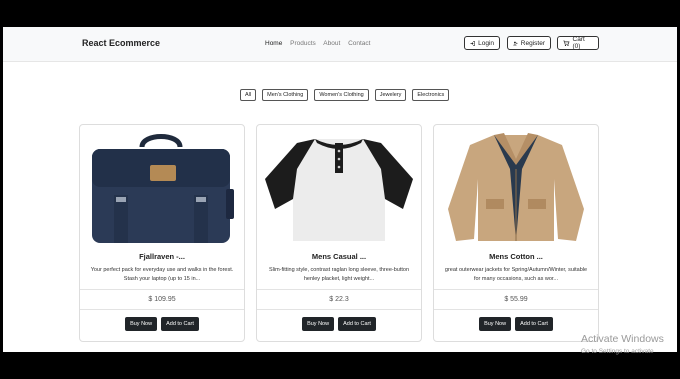  I want to click on raglan-shirt-image, so click(339, 190).